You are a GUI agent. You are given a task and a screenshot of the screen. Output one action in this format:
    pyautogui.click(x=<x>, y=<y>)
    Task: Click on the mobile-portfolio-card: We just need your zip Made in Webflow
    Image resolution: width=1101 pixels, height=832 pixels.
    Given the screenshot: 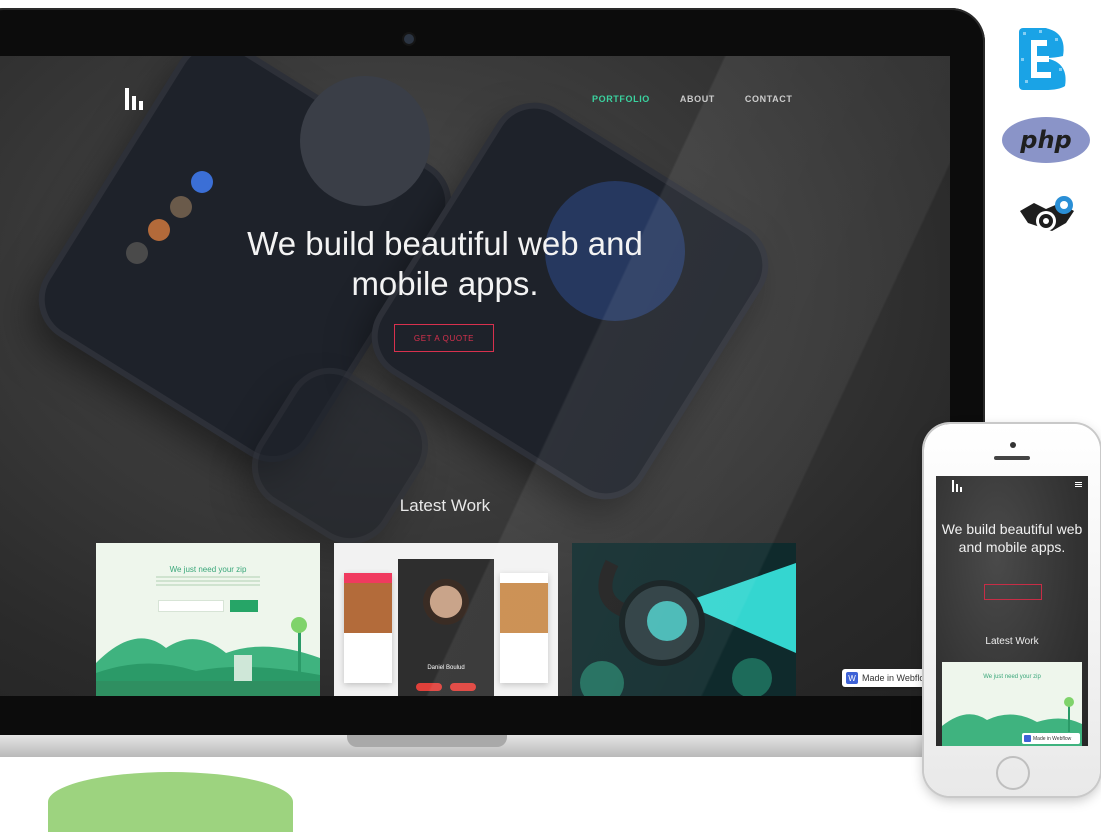 What is the action you would take?
    pyautogui.click(x=1012, y=704)
    